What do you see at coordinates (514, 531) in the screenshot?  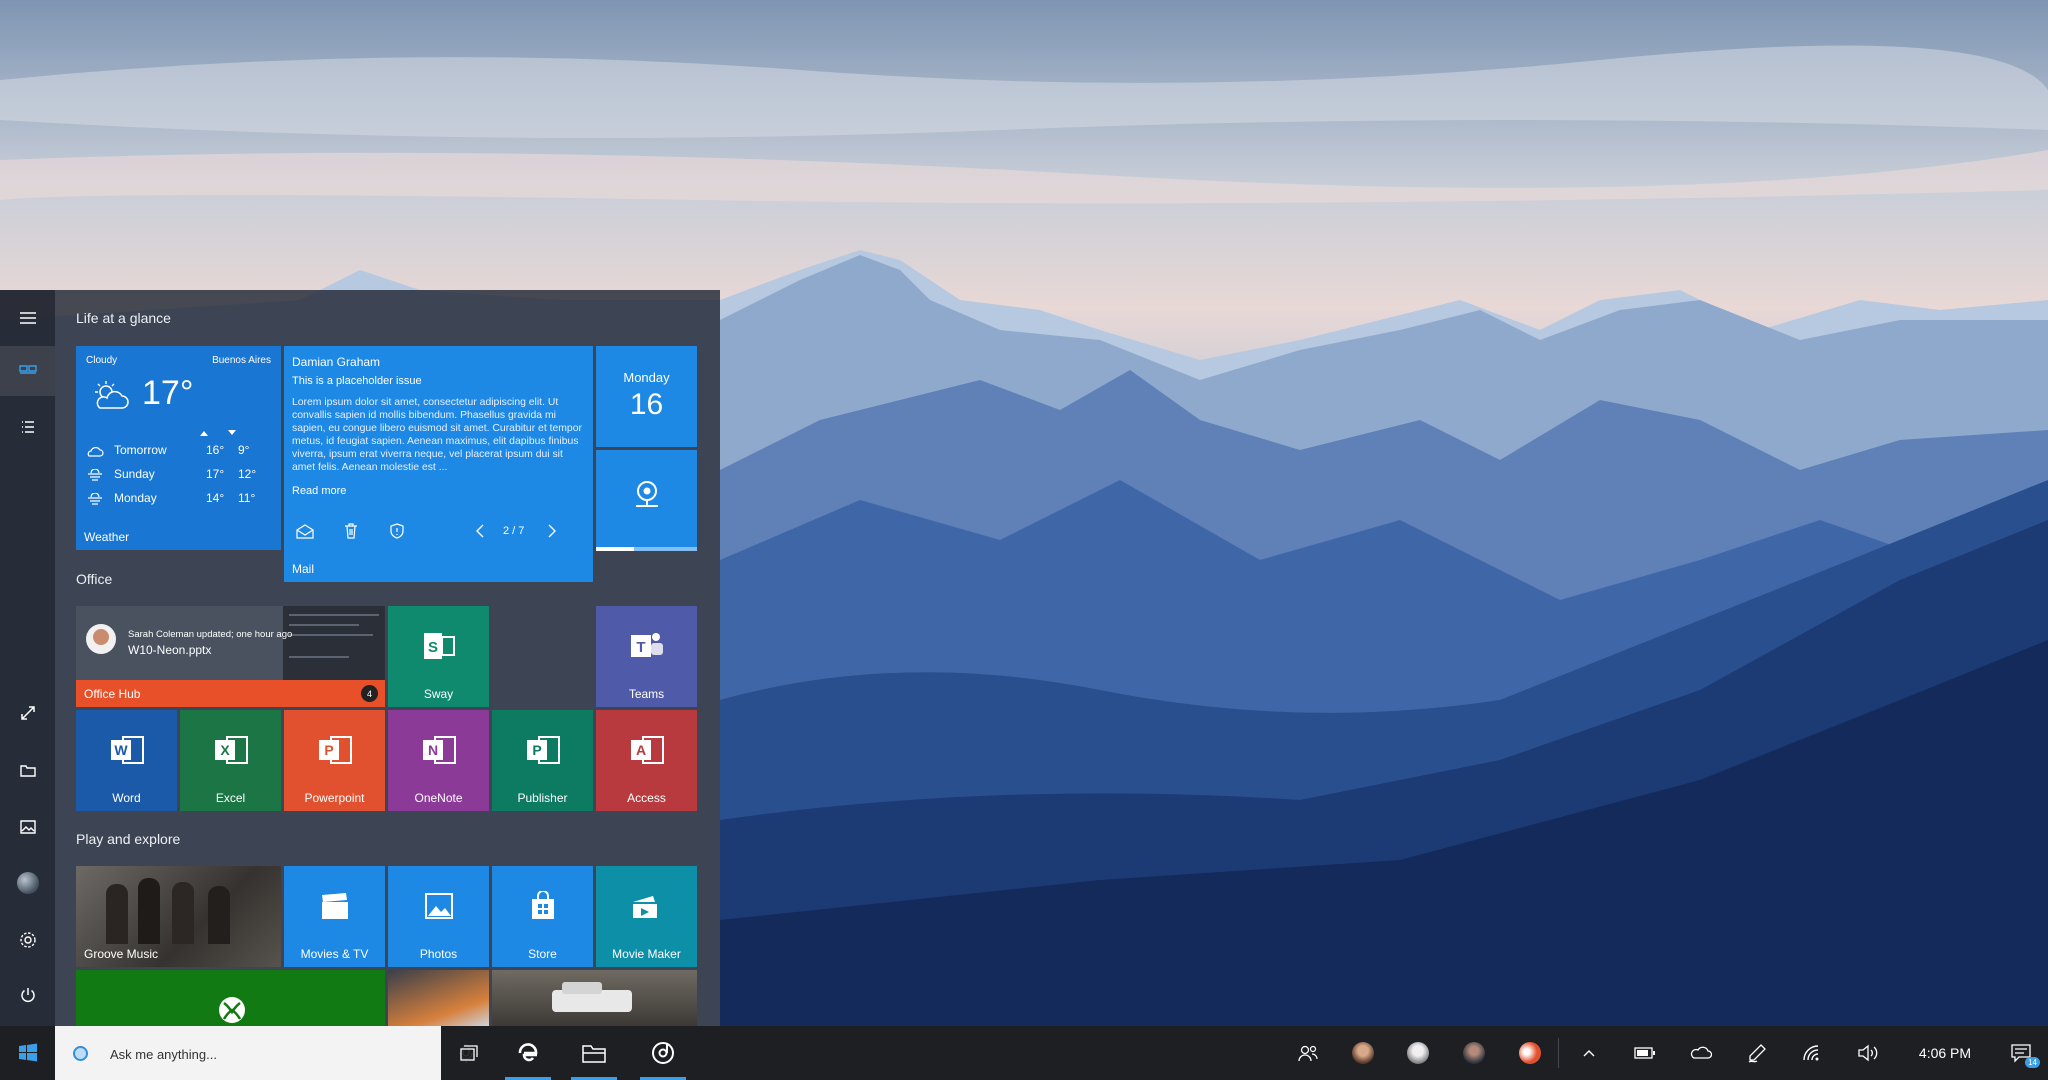 I see `mail-page-indicator: 2 / 7` at bounding box center [514, 531].